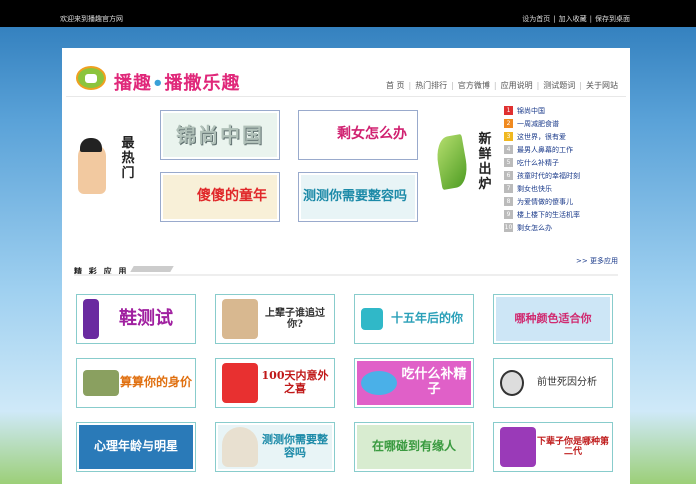 This screenshot has width=696, height=484. Describe the element at coordinates (111, 173) in the screenshot. I see `hot-section-label: 最热门` at that location.